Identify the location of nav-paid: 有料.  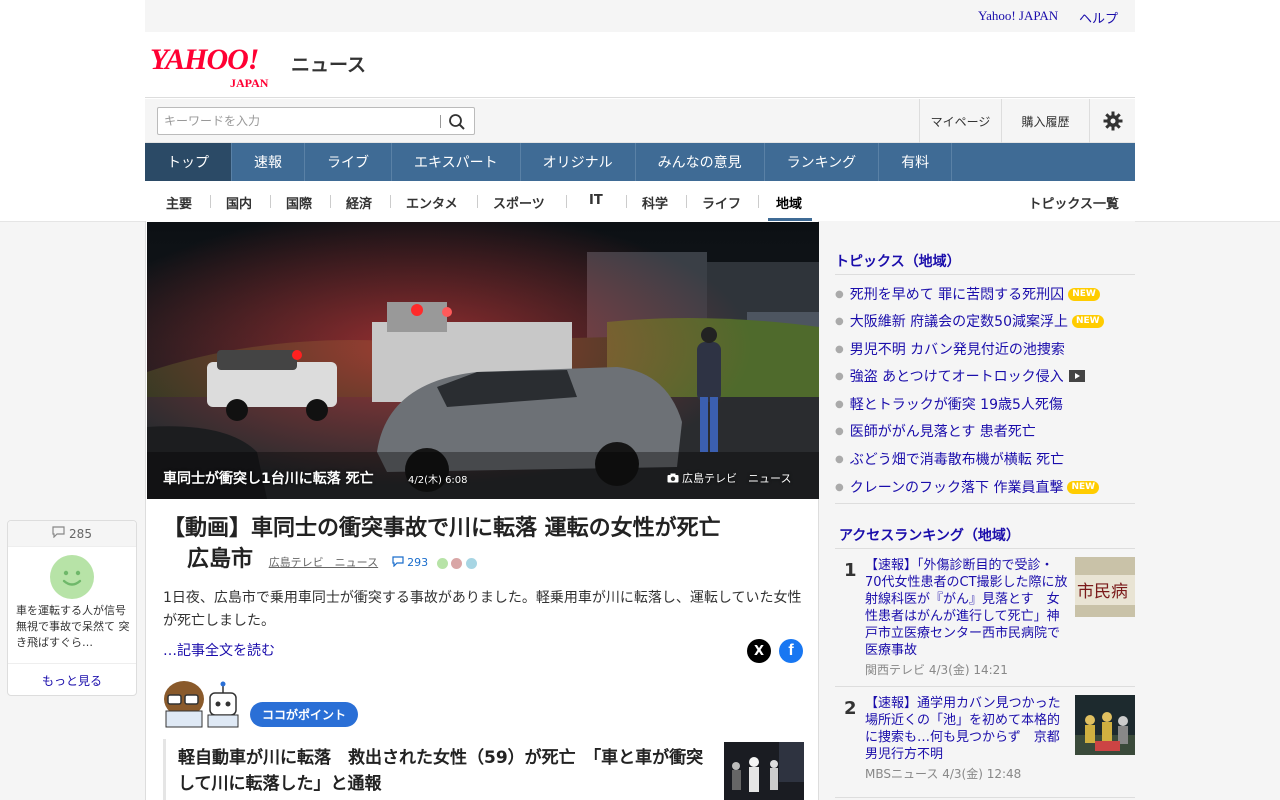
(916, 162).